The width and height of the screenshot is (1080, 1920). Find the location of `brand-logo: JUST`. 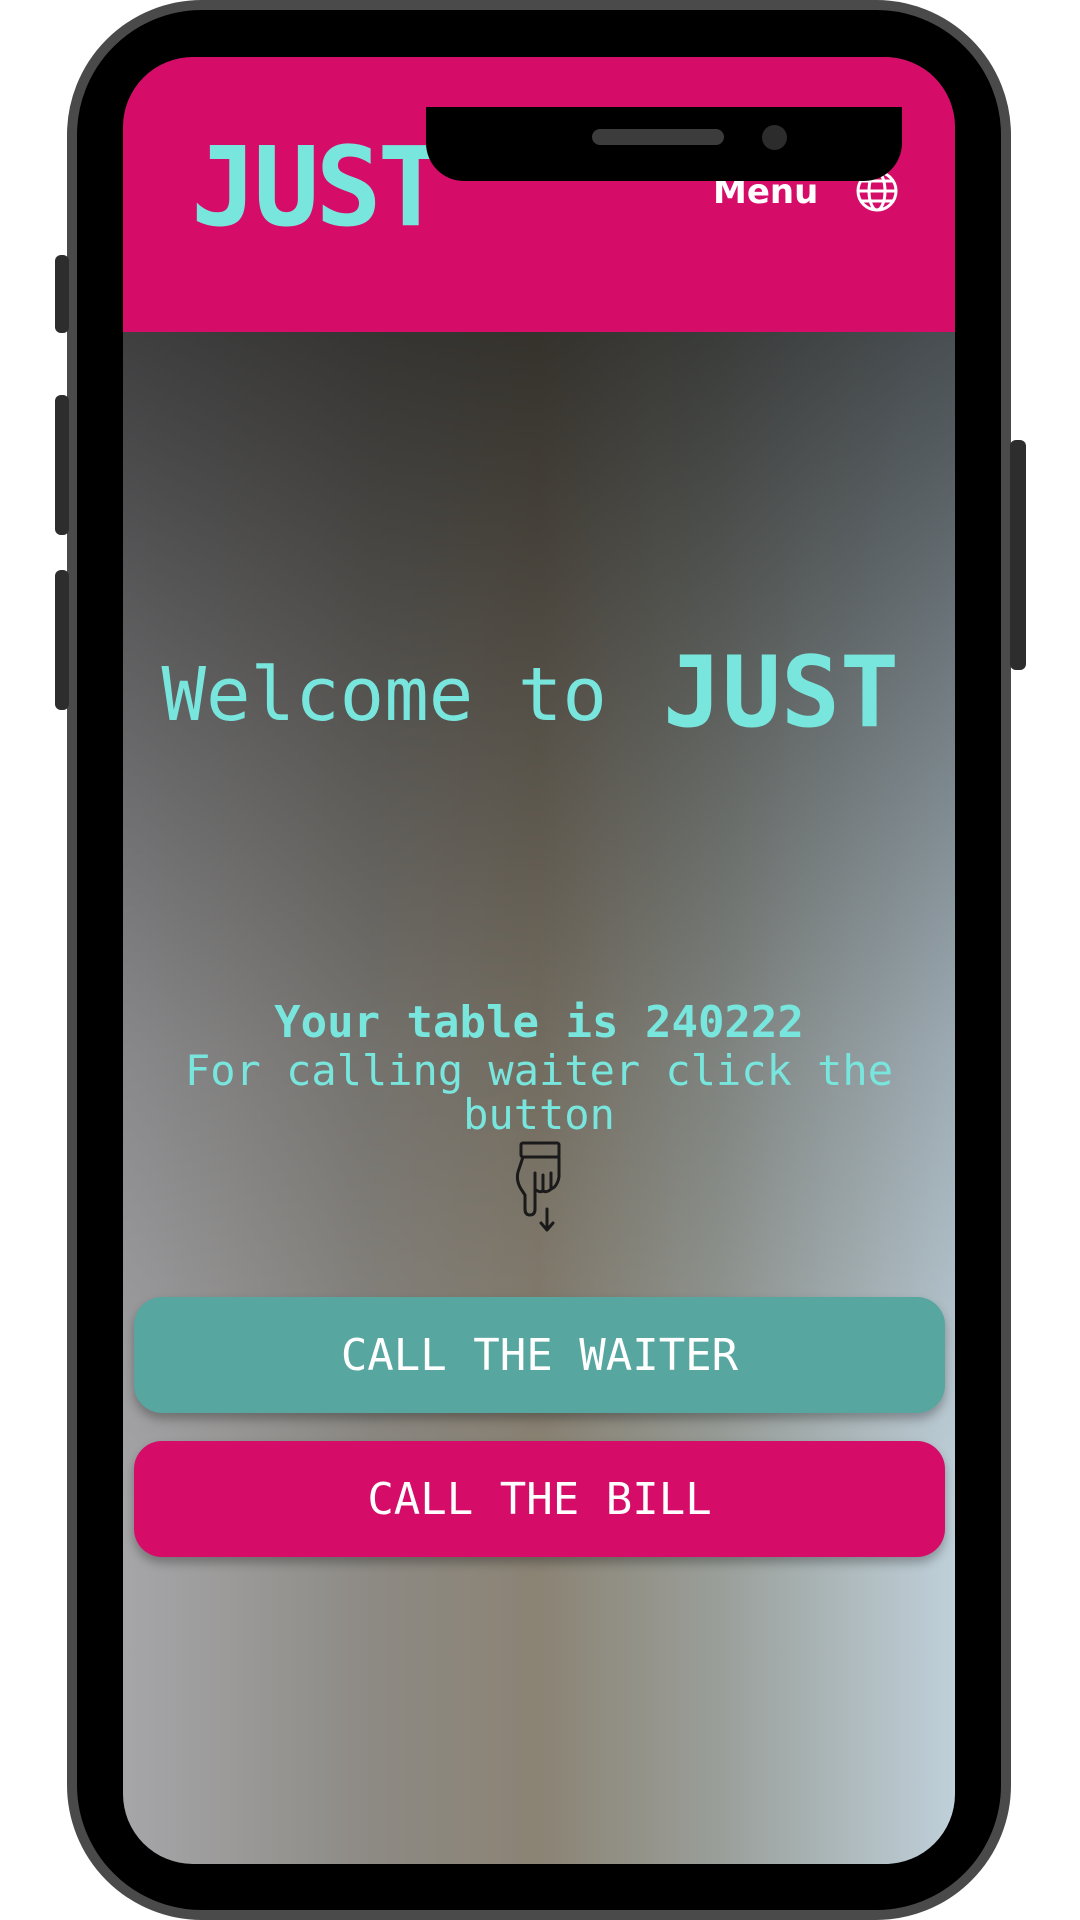

brand-logo: JUST is located at coordinates (317, 187).